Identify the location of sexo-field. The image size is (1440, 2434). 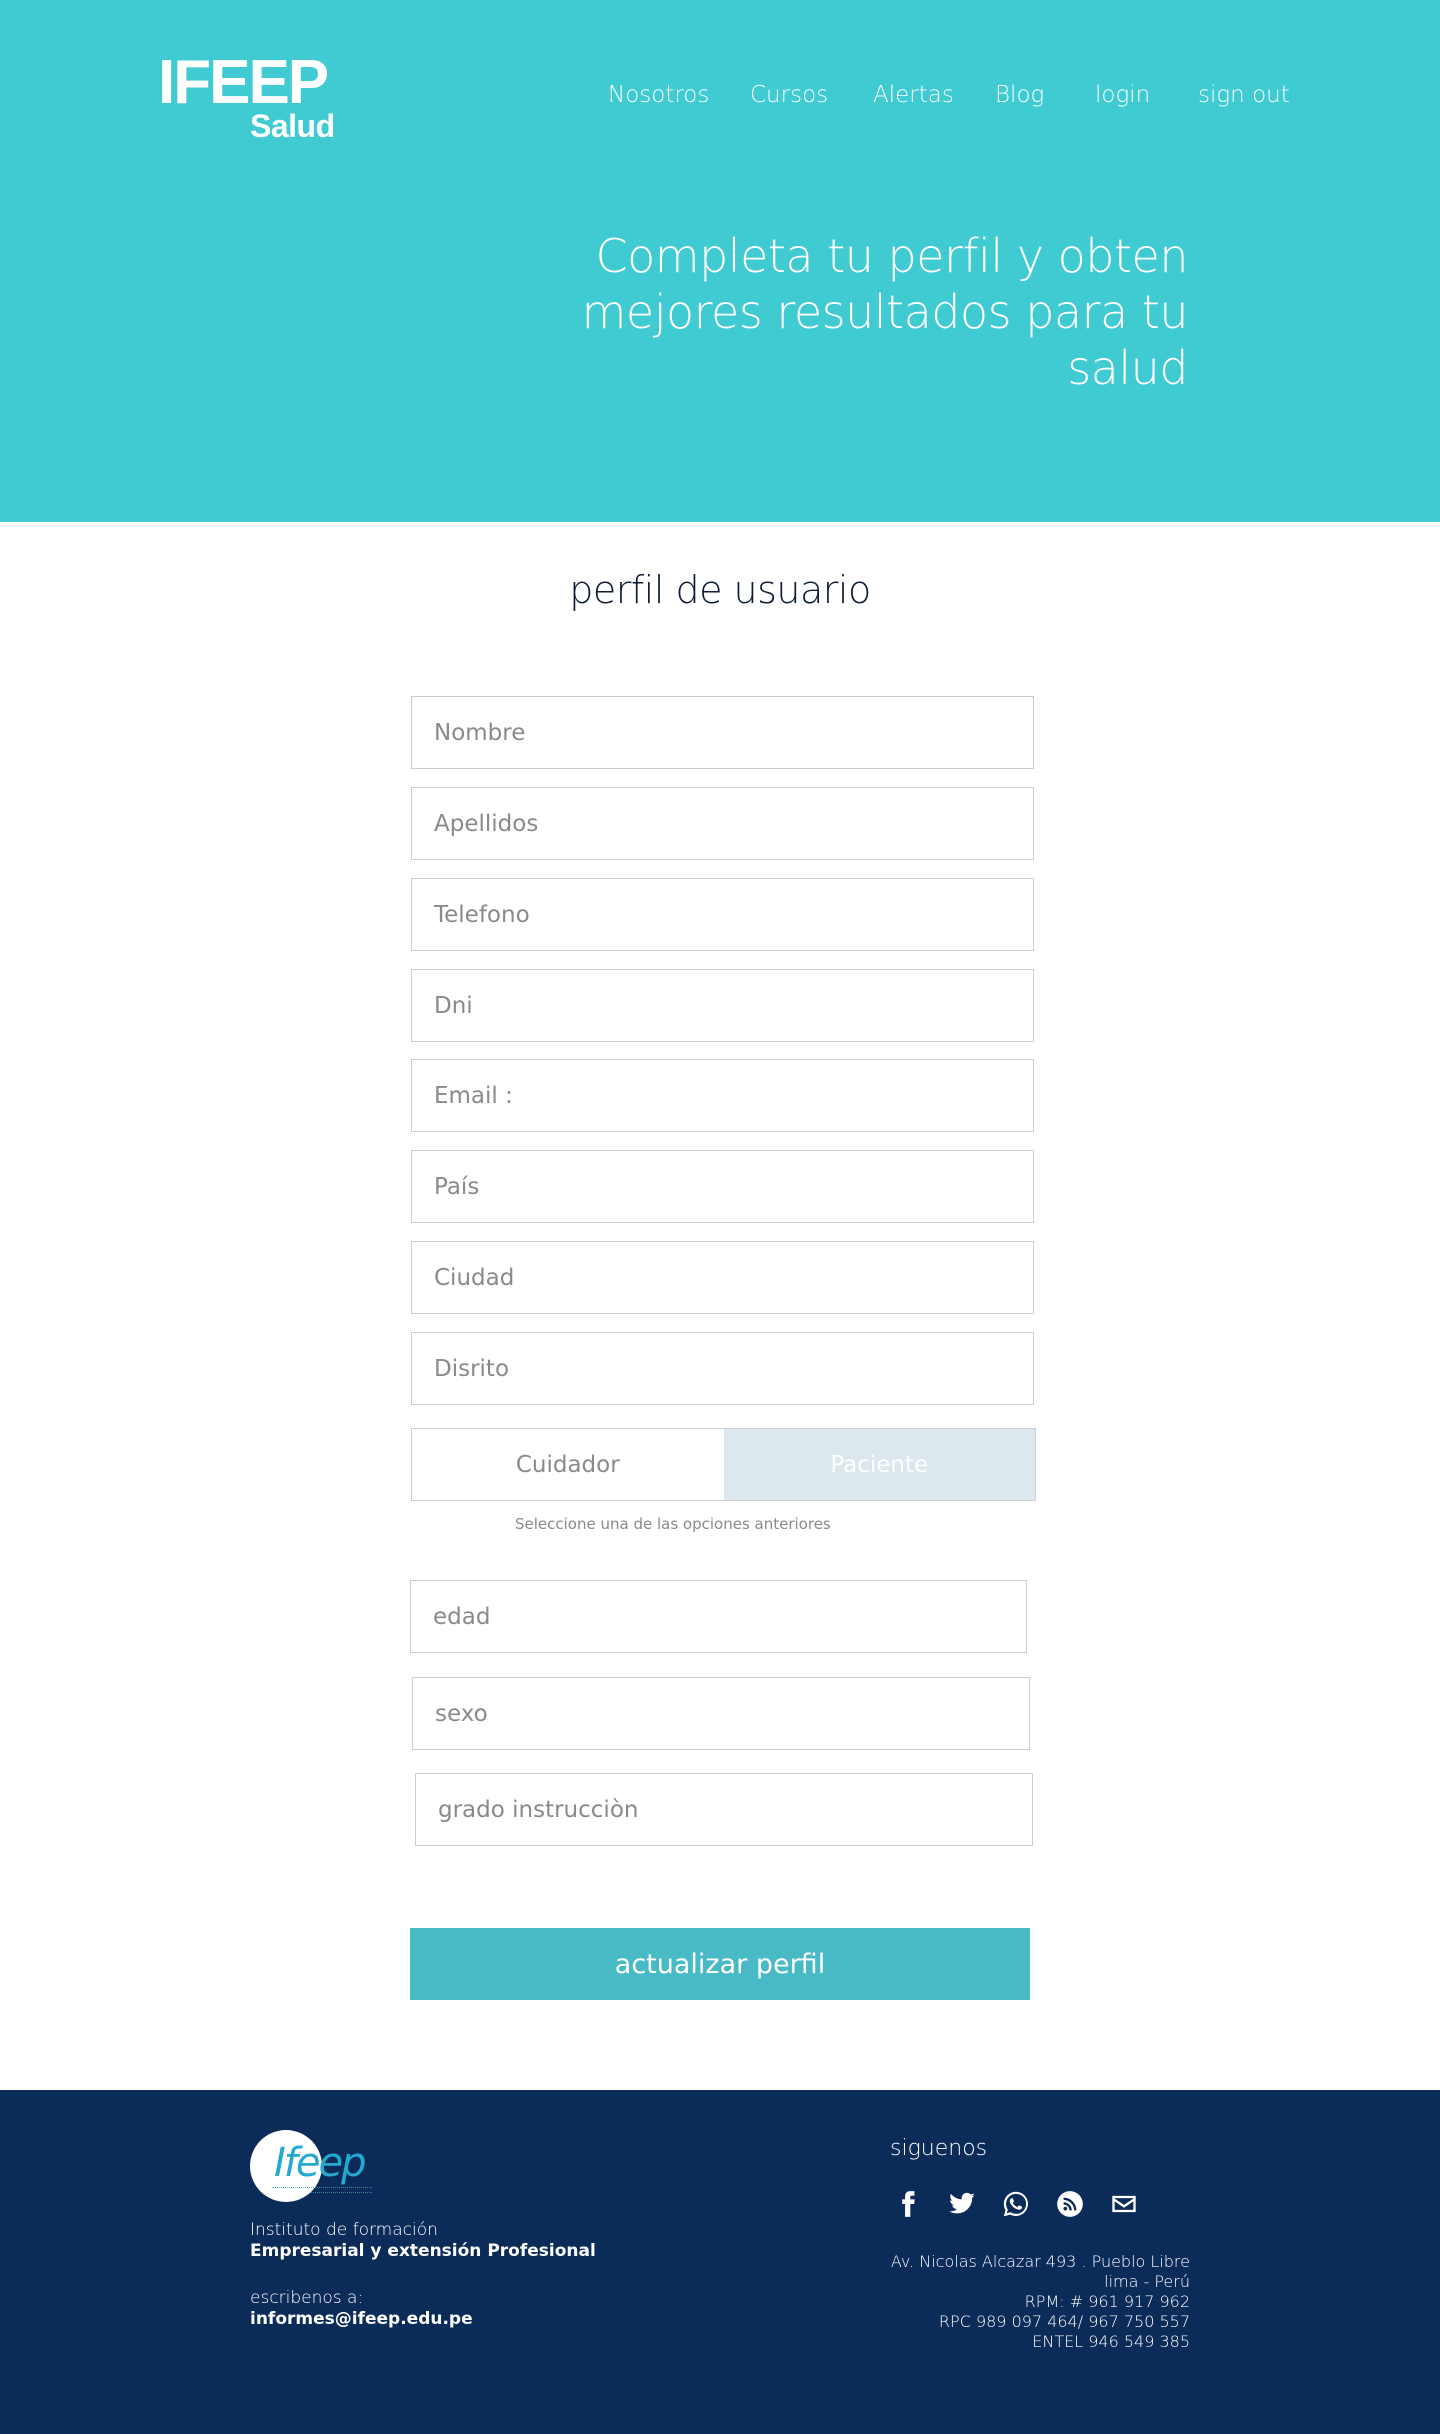
(721, 1713).